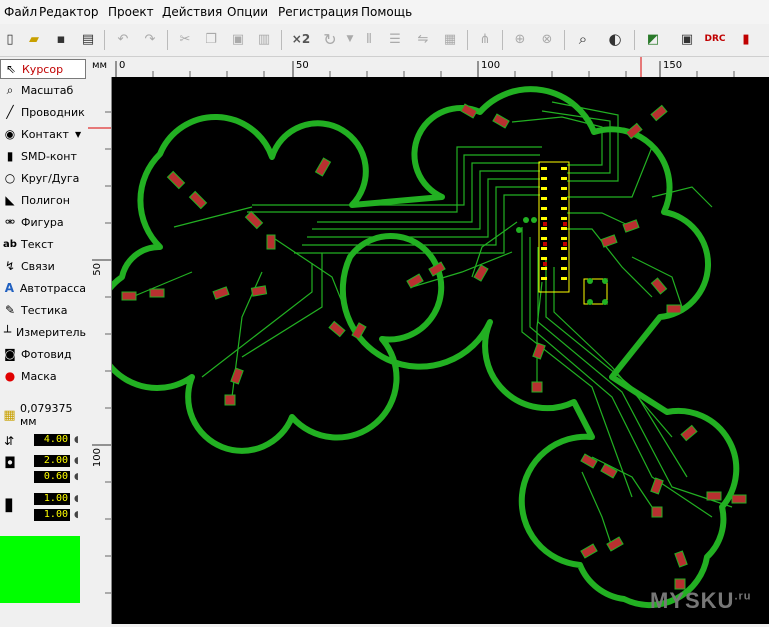  Describe the element at coordinates (653, 39) in the screenshot. I see `autoroute-icon: ◩` at that location.